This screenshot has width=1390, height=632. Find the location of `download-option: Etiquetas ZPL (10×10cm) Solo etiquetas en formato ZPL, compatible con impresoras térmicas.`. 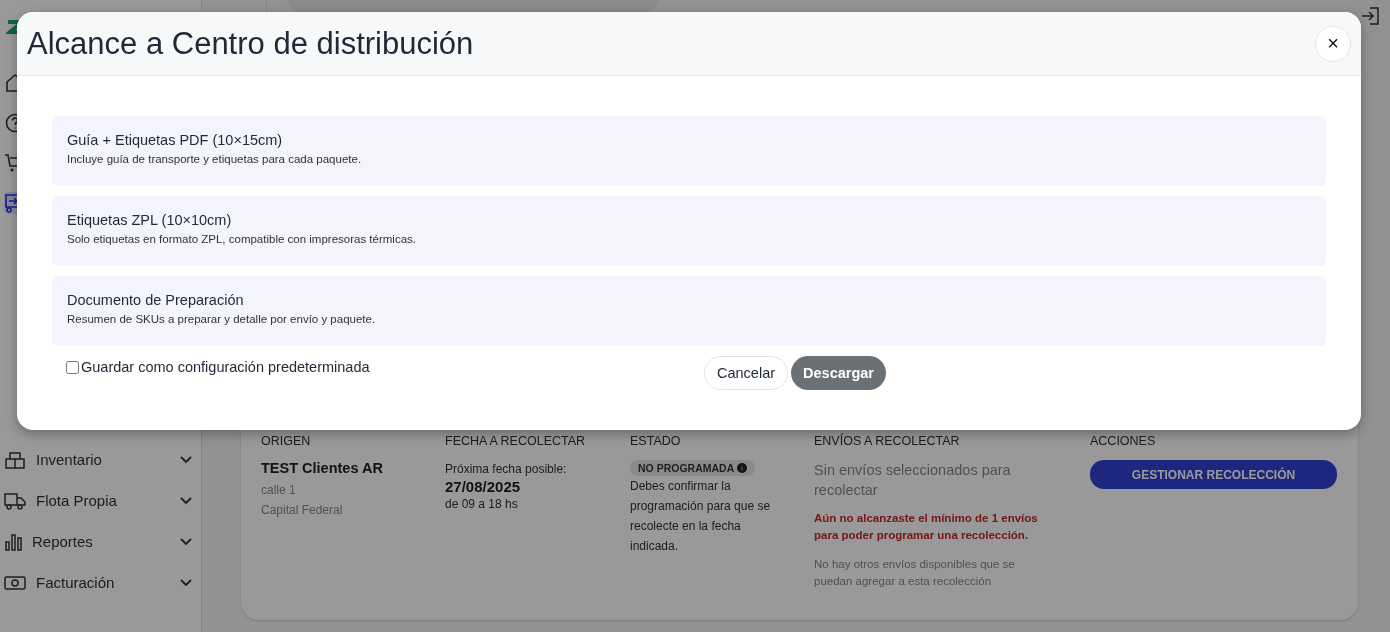

download-option: Etiquetas ZPL (10×10cm) Solo etiquetas en formato ZPL, compatible con impresoras térmicas. is located at coordinates (689, 231).